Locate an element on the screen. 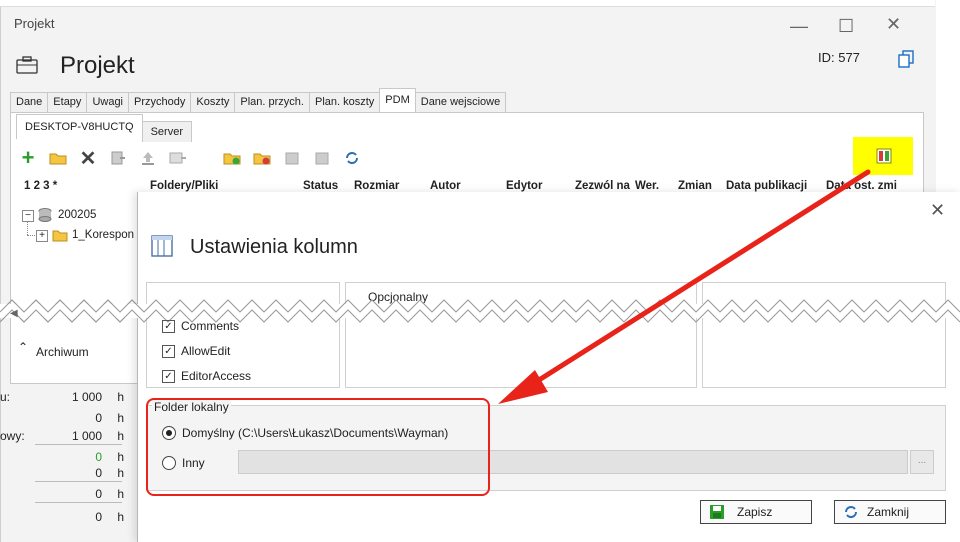 This screenshot has height=542, width=960. tab-plan-przych: Plan. przych. is located at coordinates (272, 102).